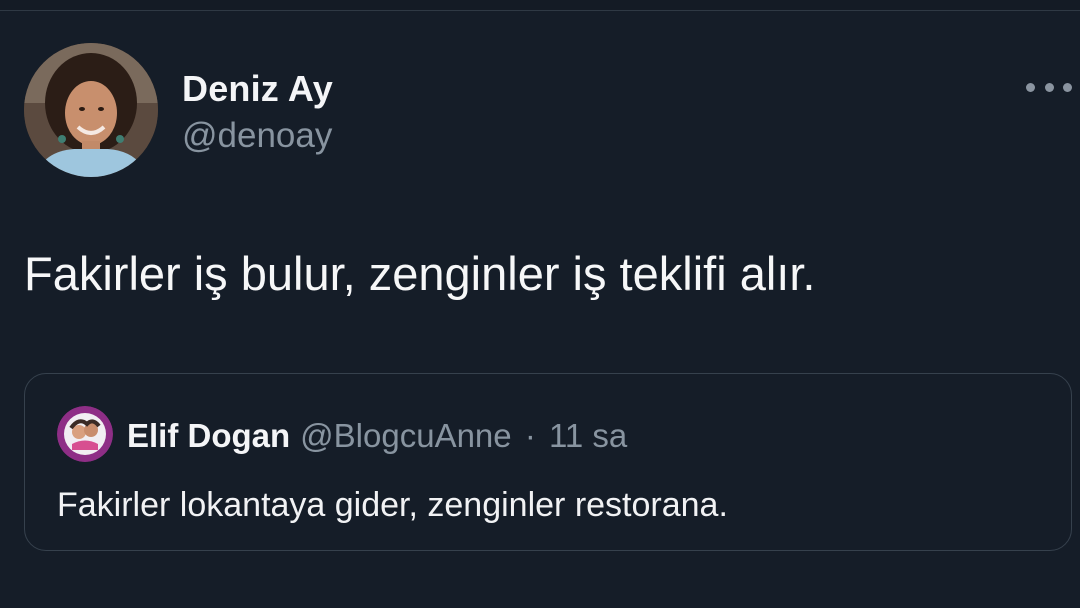  Describe the element at coordinates (405, 435) in the screenshot. I see `quoted-author-handle: @BlogcuAnne` at that location.